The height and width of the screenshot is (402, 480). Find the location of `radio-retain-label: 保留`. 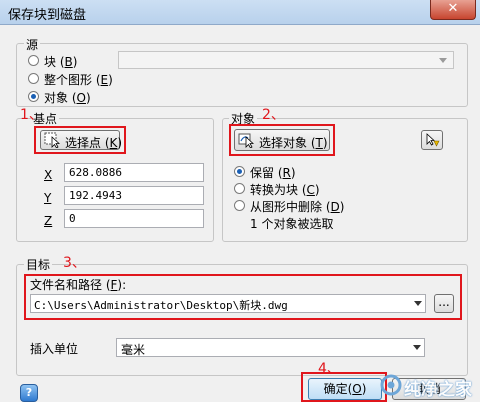

radio-retain-label: 保留 is located at coordinates (262, 173).